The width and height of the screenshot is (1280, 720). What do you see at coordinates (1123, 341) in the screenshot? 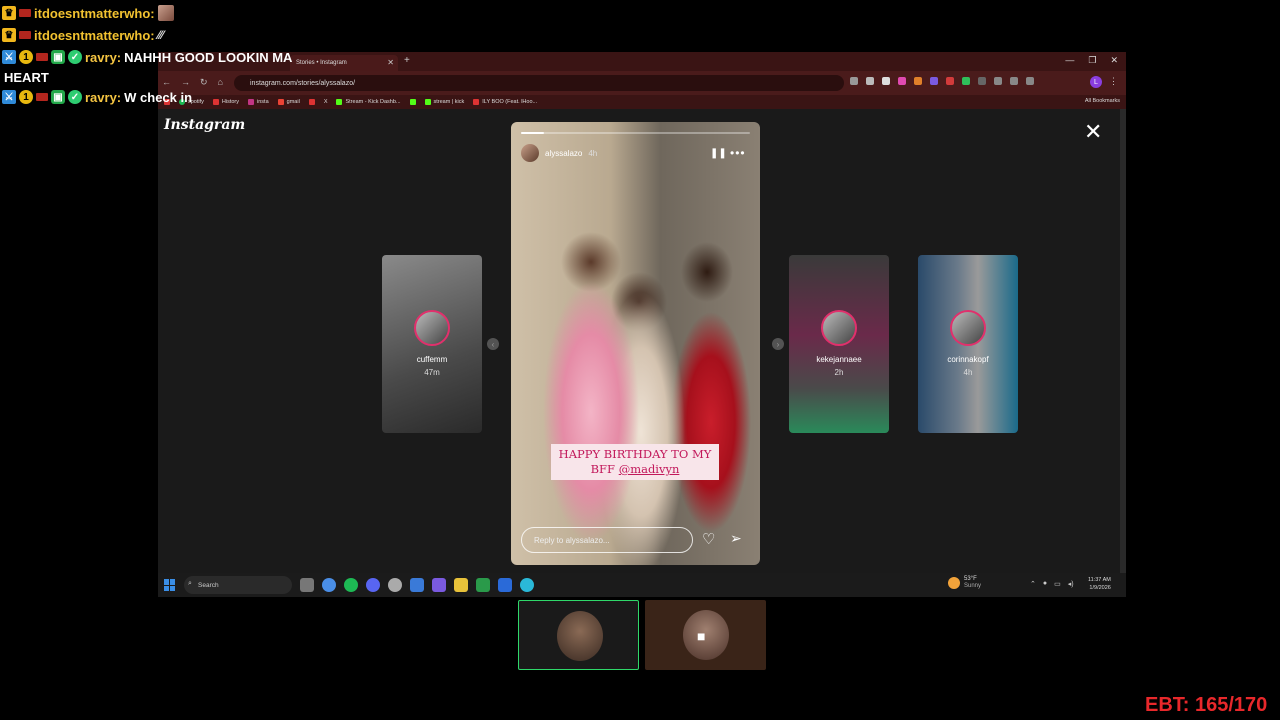
I see `scrollbar` at bounding box center [1123, 341].